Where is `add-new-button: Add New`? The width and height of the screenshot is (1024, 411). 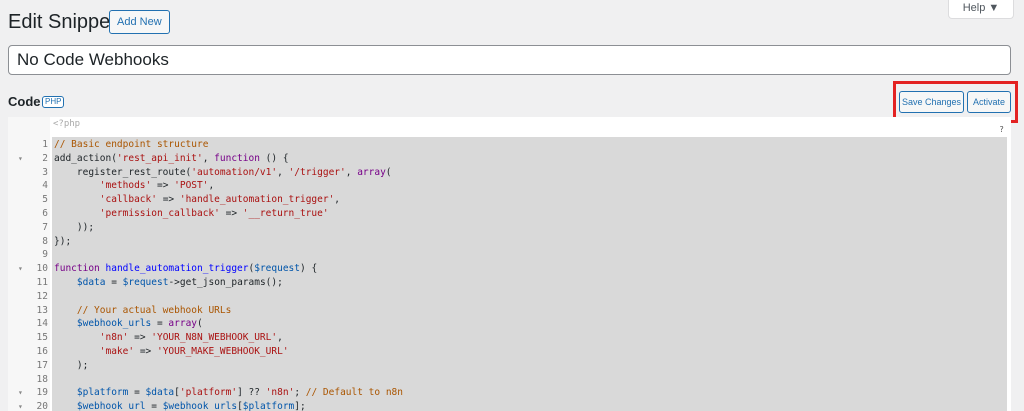 add-new-button: Add New is located at coordinates (139, 22).